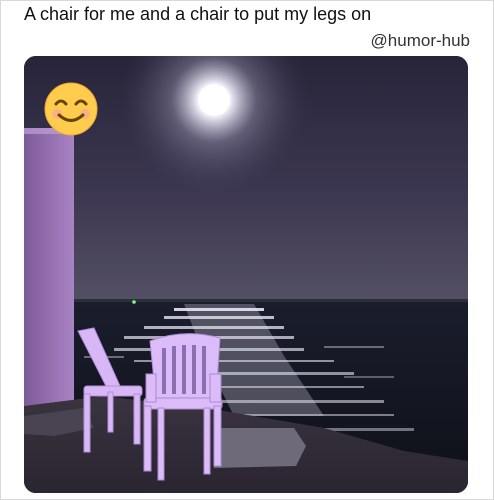 Image resolution: width=494 pixels, height=500 pixels. What do you see at coordinates (420, 41) in the screenshot?
I see `author-handle: @humor-hub` at bounding box center [420, 41].